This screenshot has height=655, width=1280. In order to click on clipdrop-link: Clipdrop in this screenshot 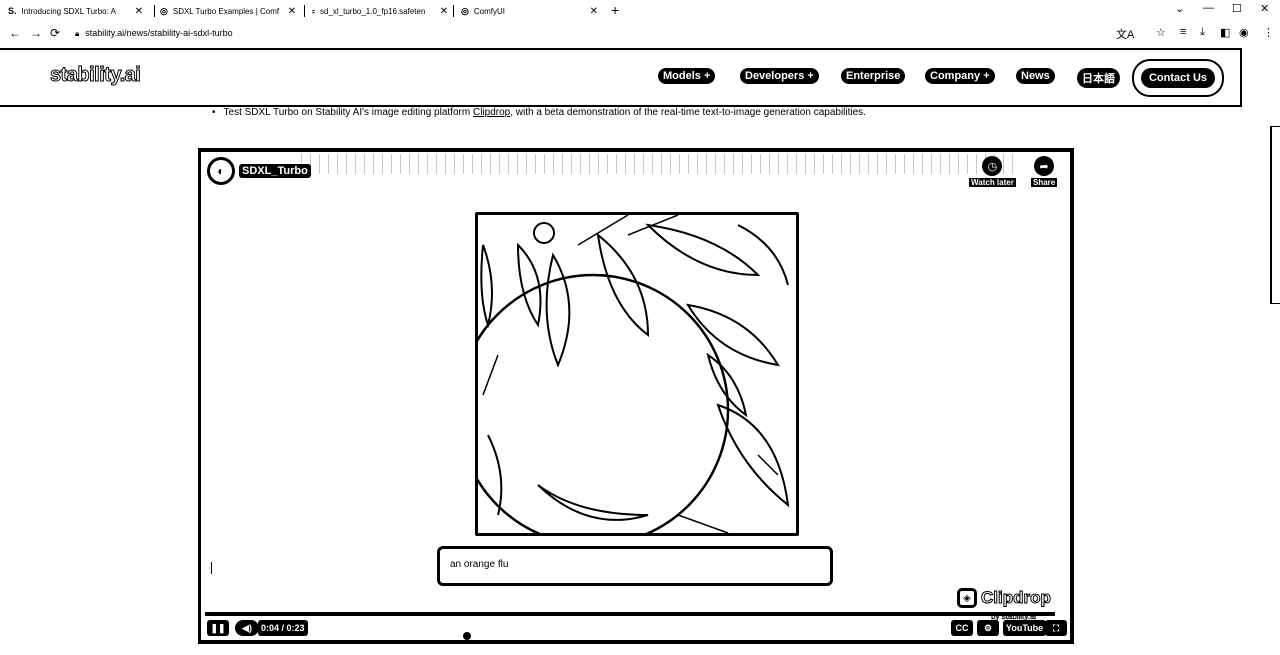, I will do `click(491, 112)`.